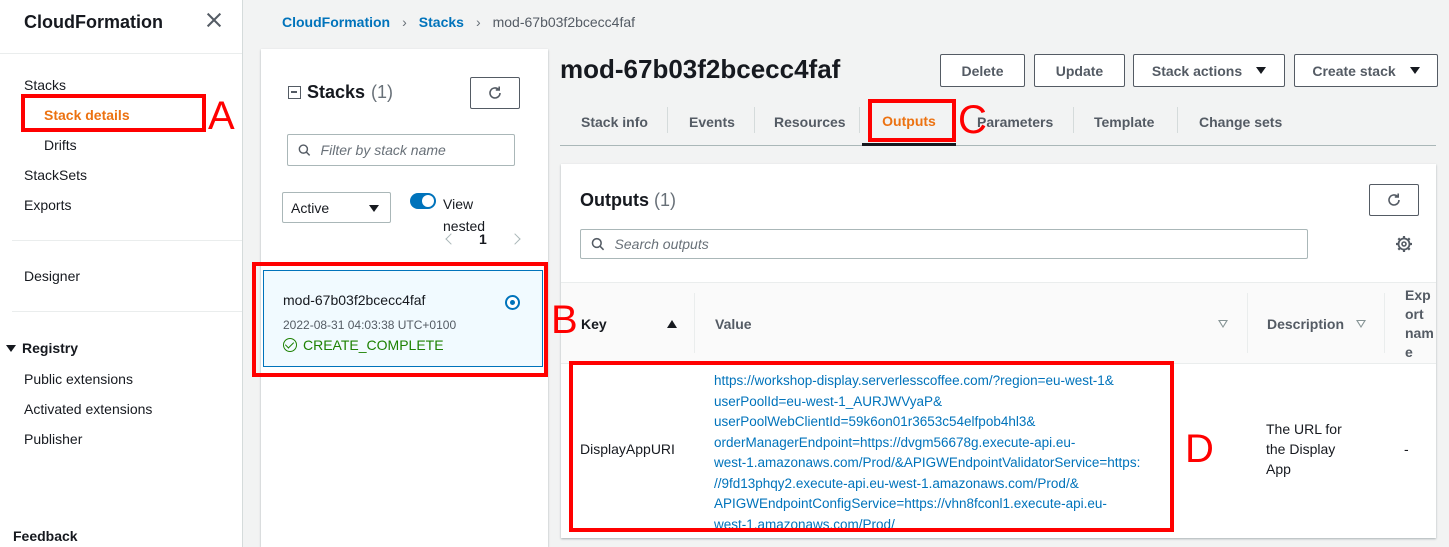  What do you see at coordinates (417, 150) in the screenshot?
I see `filter-stacks-input` at bounding box center [417, 150].